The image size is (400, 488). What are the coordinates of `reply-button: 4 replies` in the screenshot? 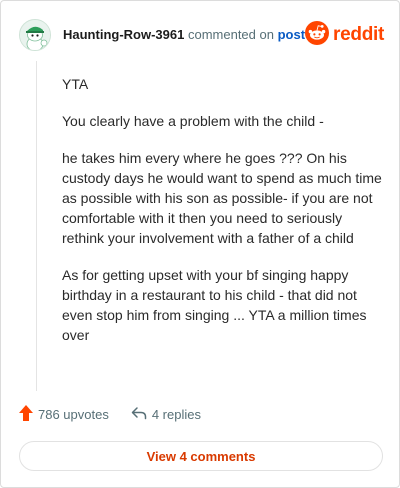 It's located at (166, 414).